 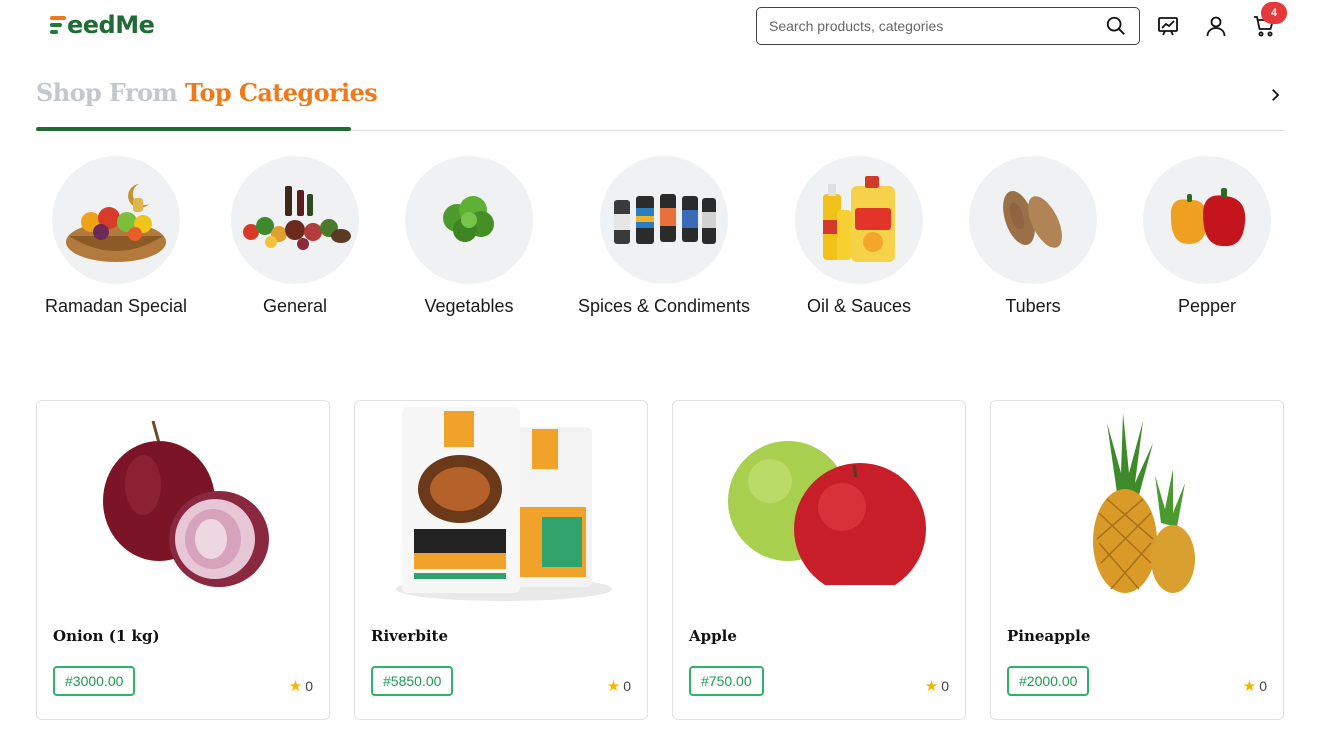 What do you see at coordinates (1048, 681) in the screenshot?
I see `price-tag: #2000.00` at bounding box center [1048, 681].